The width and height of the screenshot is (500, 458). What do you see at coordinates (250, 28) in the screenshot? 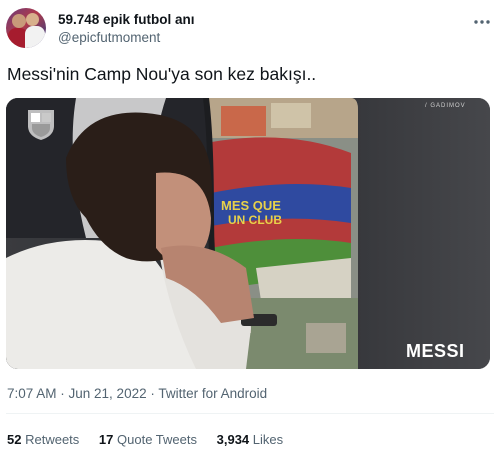
I see `tweet-header: 59.748 epik futbol anı @epicfutmoment` at bounding box center [250, 28].